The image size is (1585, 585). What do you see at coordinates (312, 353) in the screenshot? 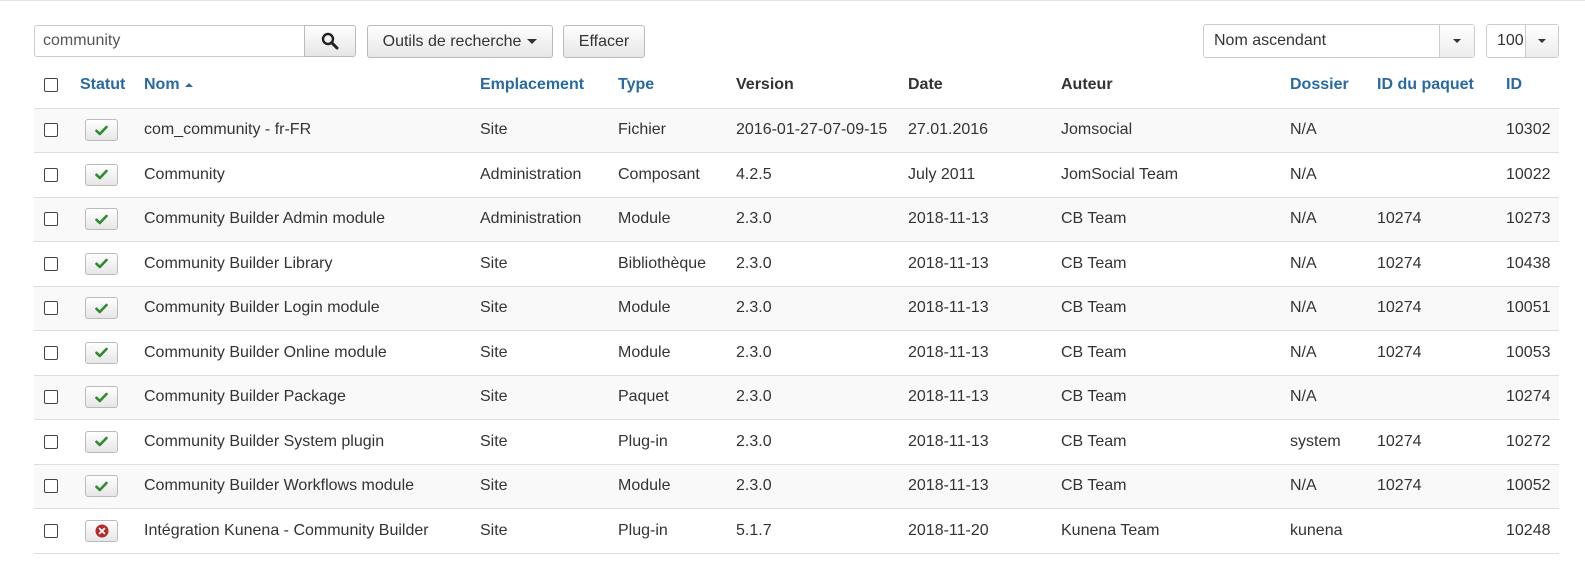
I see `name-cell: Community Builder Online module` at bounding box center [312, 353].